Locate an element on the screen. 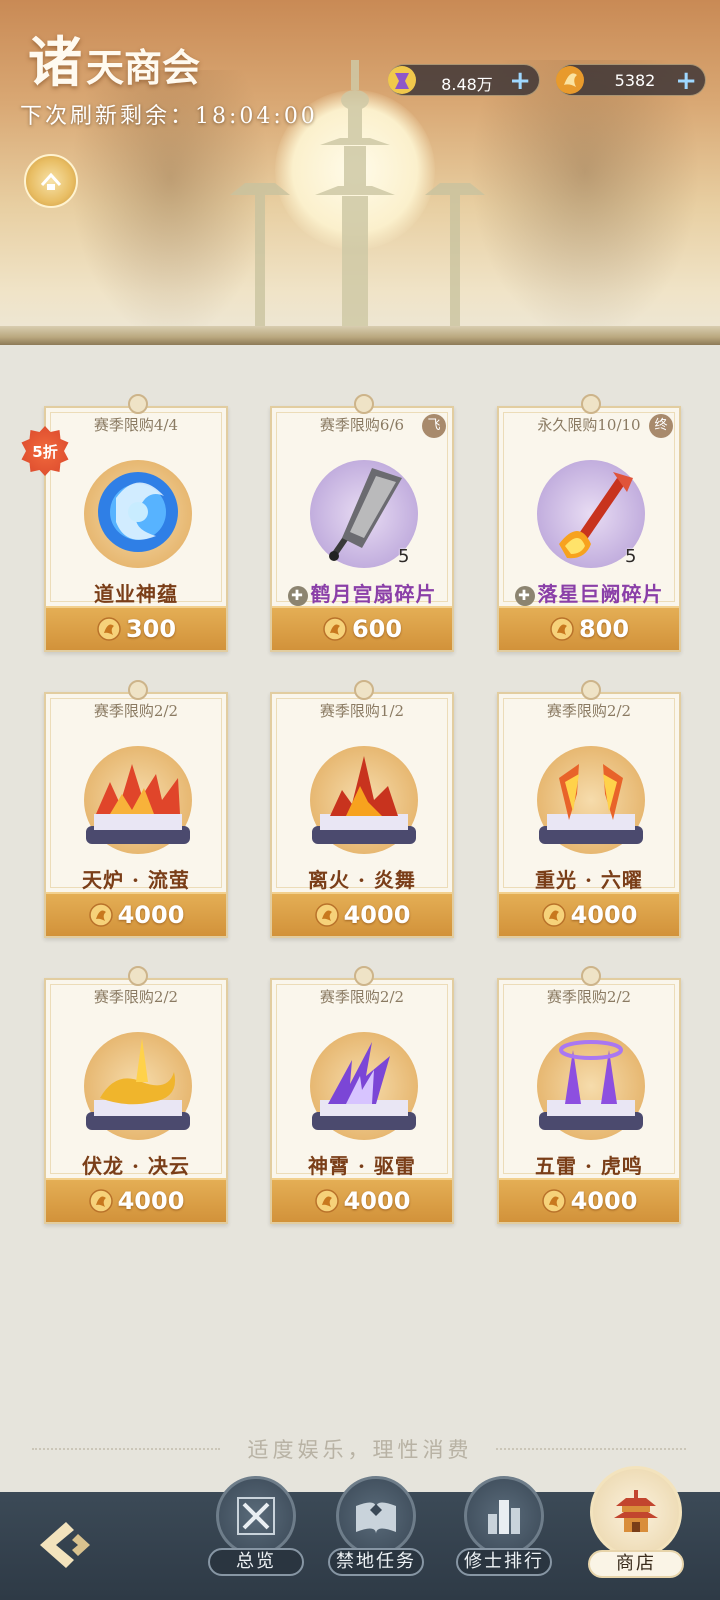  crossed-swords-icon is located at coordinates (256, 1516).